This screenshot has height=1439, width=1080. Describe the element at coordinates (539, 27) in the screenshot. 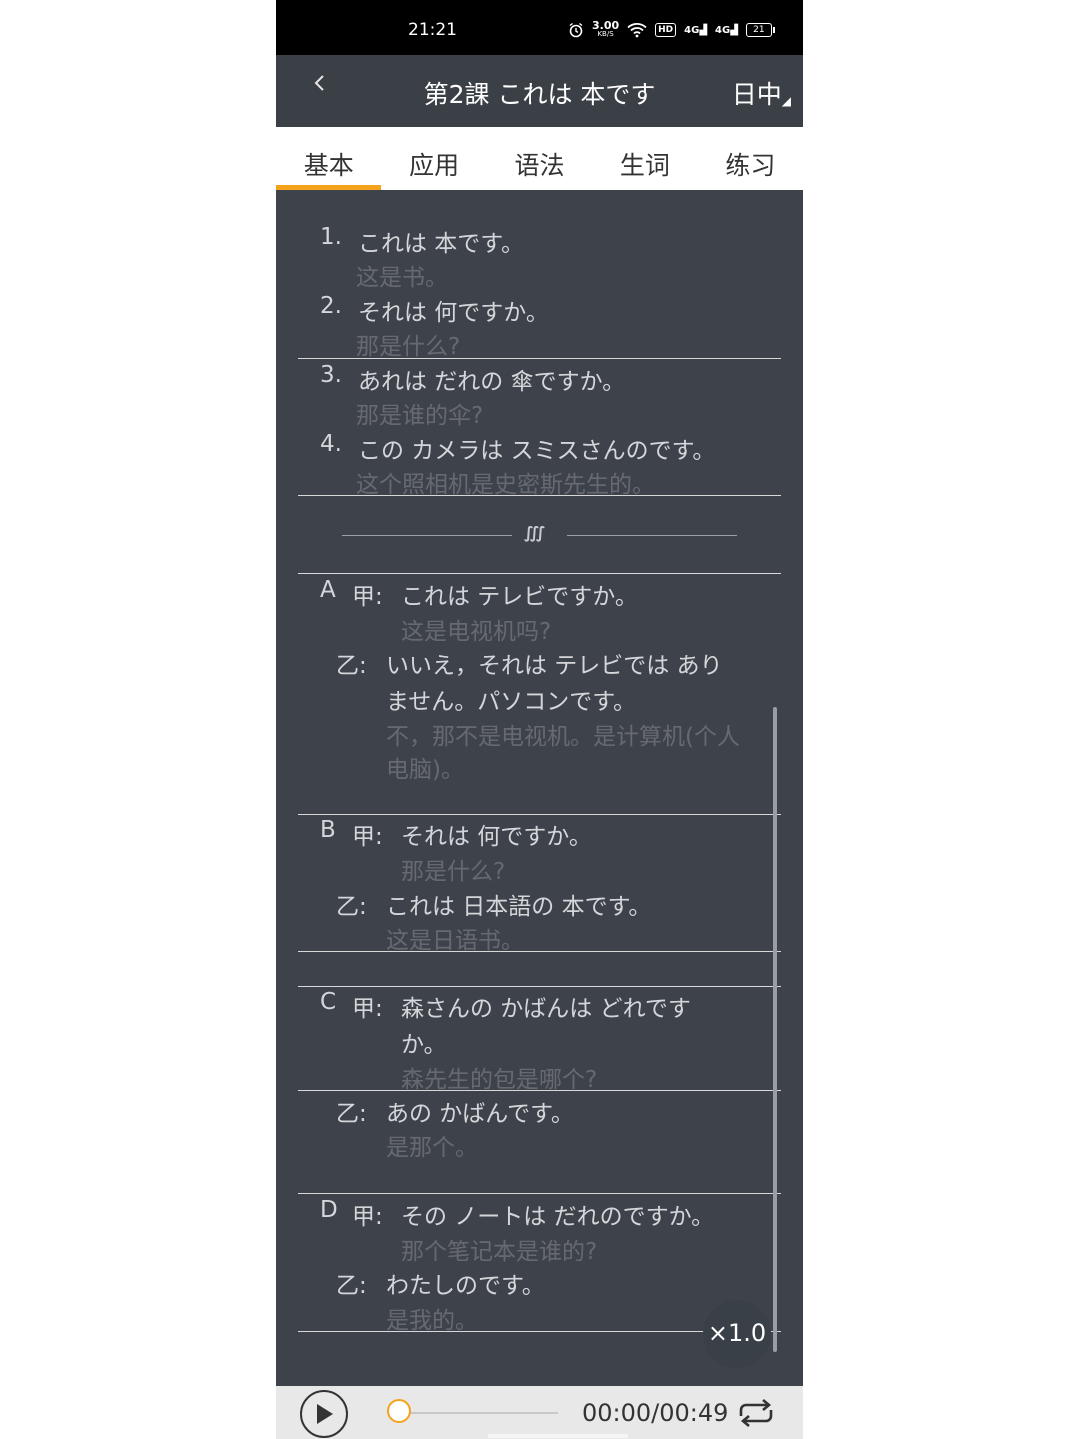

I see `status-bar: 21:21 3.00 KB/S HD 4G▟ 4G▟ 21` at that location.